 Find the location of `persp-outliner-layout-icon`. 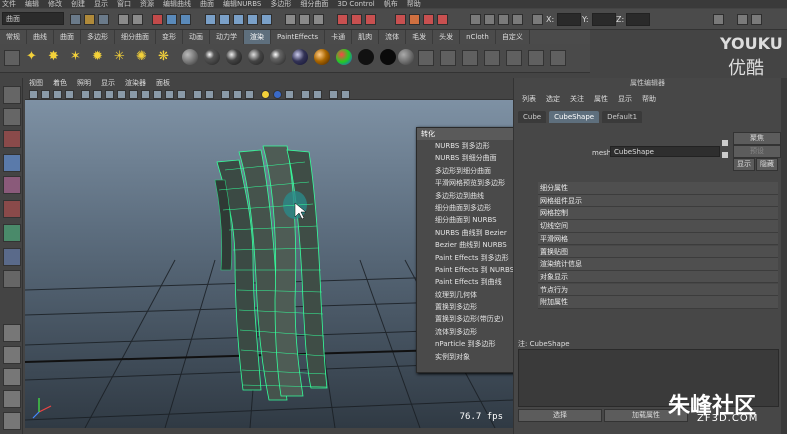

persp-outliner-layout-icon is located at coordinates (12, 377).